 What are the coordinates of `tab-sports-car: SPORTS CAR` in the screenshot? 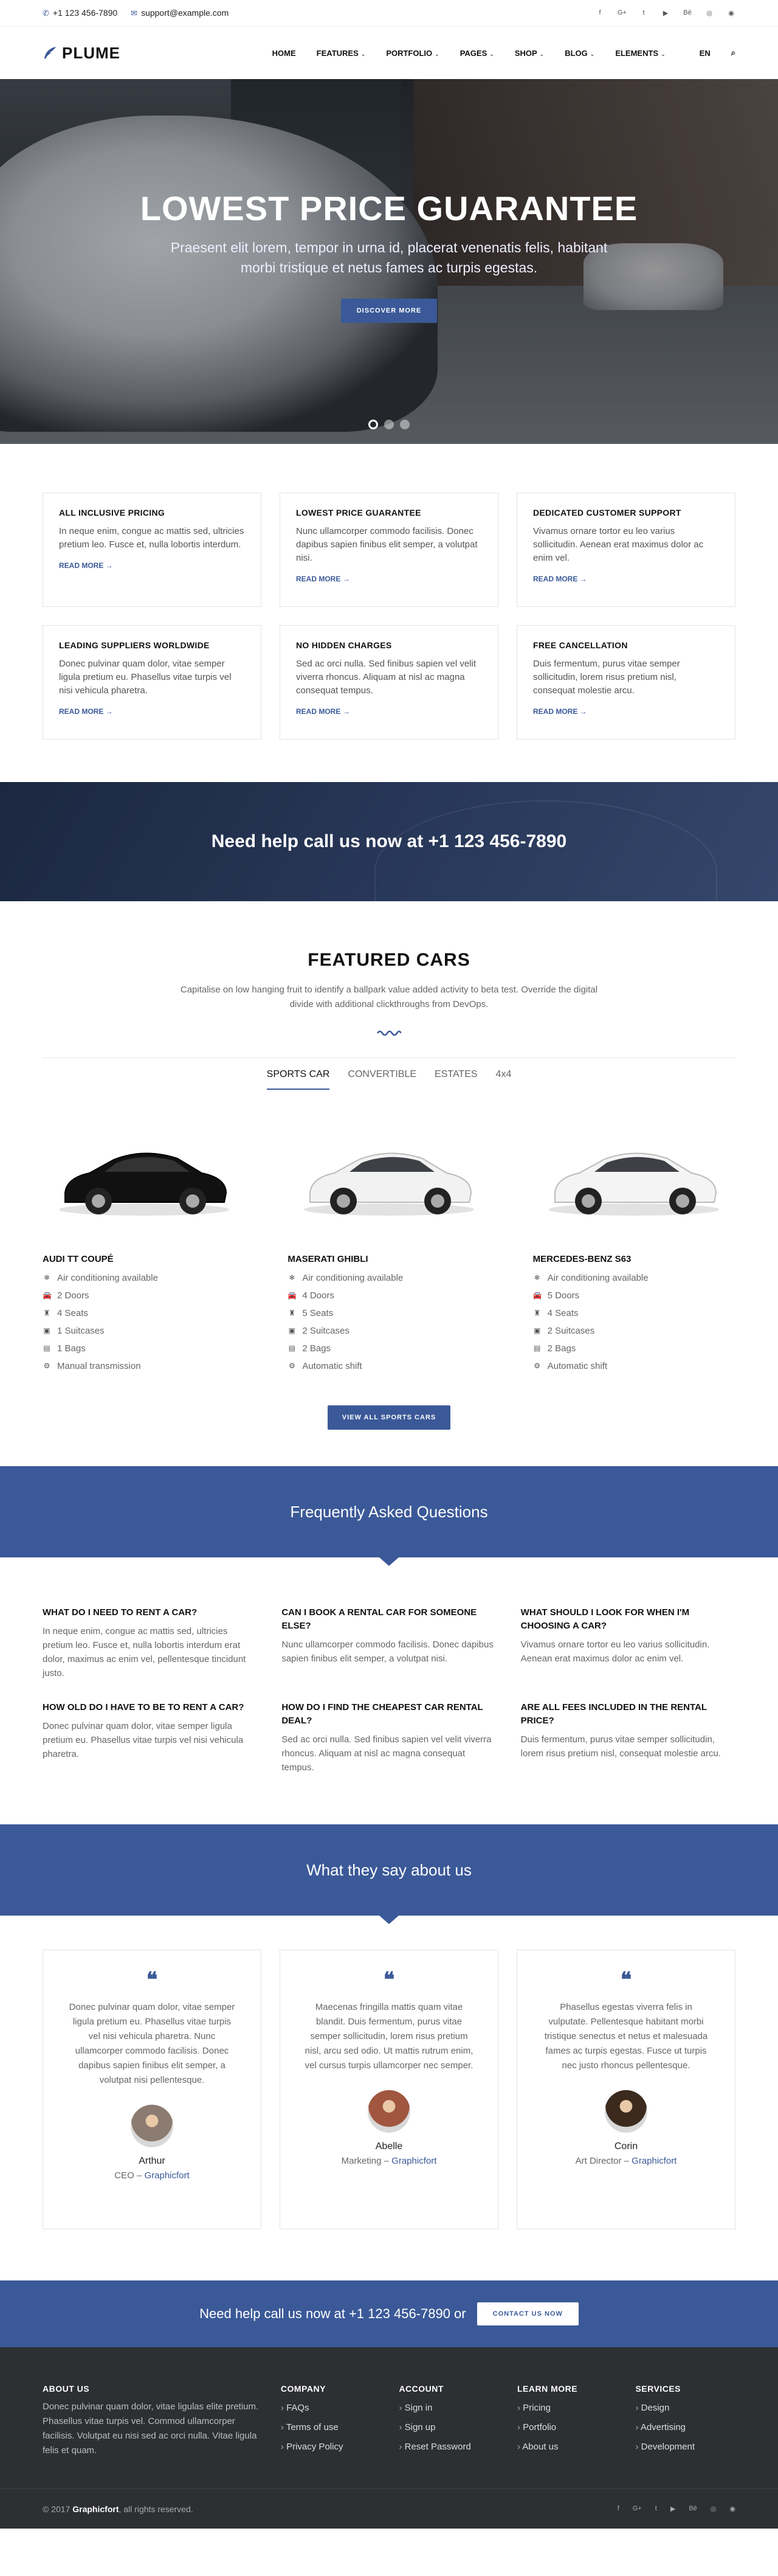 It's located at (298, 1079).